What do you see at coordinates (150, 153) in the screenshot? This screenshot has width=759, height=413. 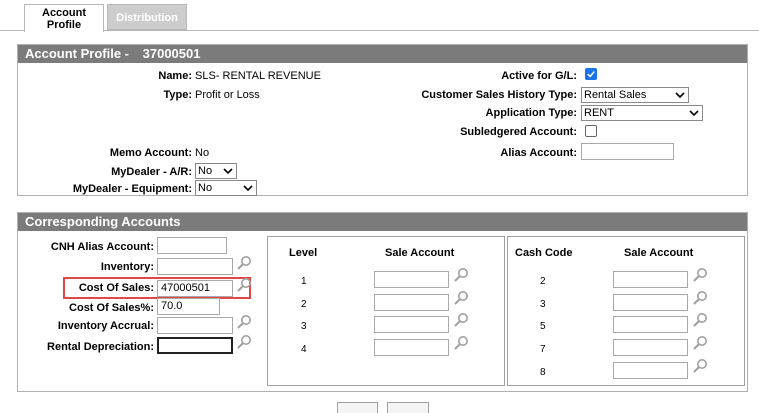 I see `memo-account-label: Memo Account:` at bounding box center [150, 153].